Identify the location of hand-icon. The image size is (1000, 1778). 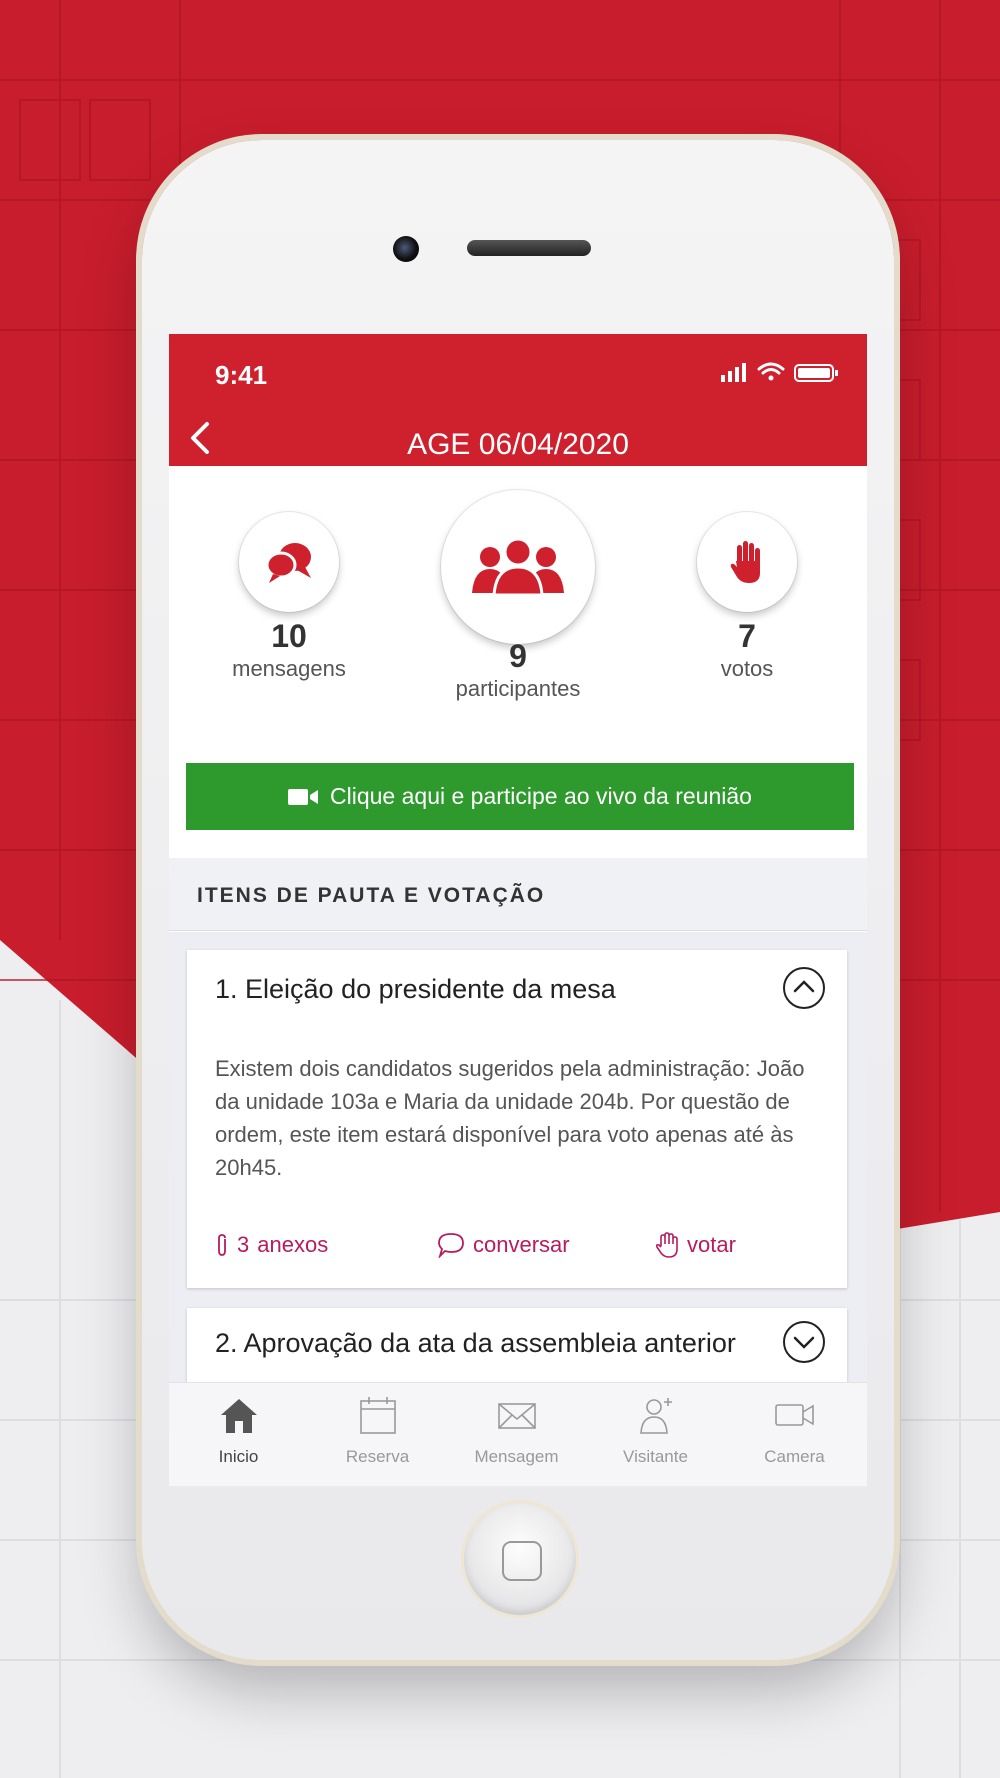
(666, 1245).